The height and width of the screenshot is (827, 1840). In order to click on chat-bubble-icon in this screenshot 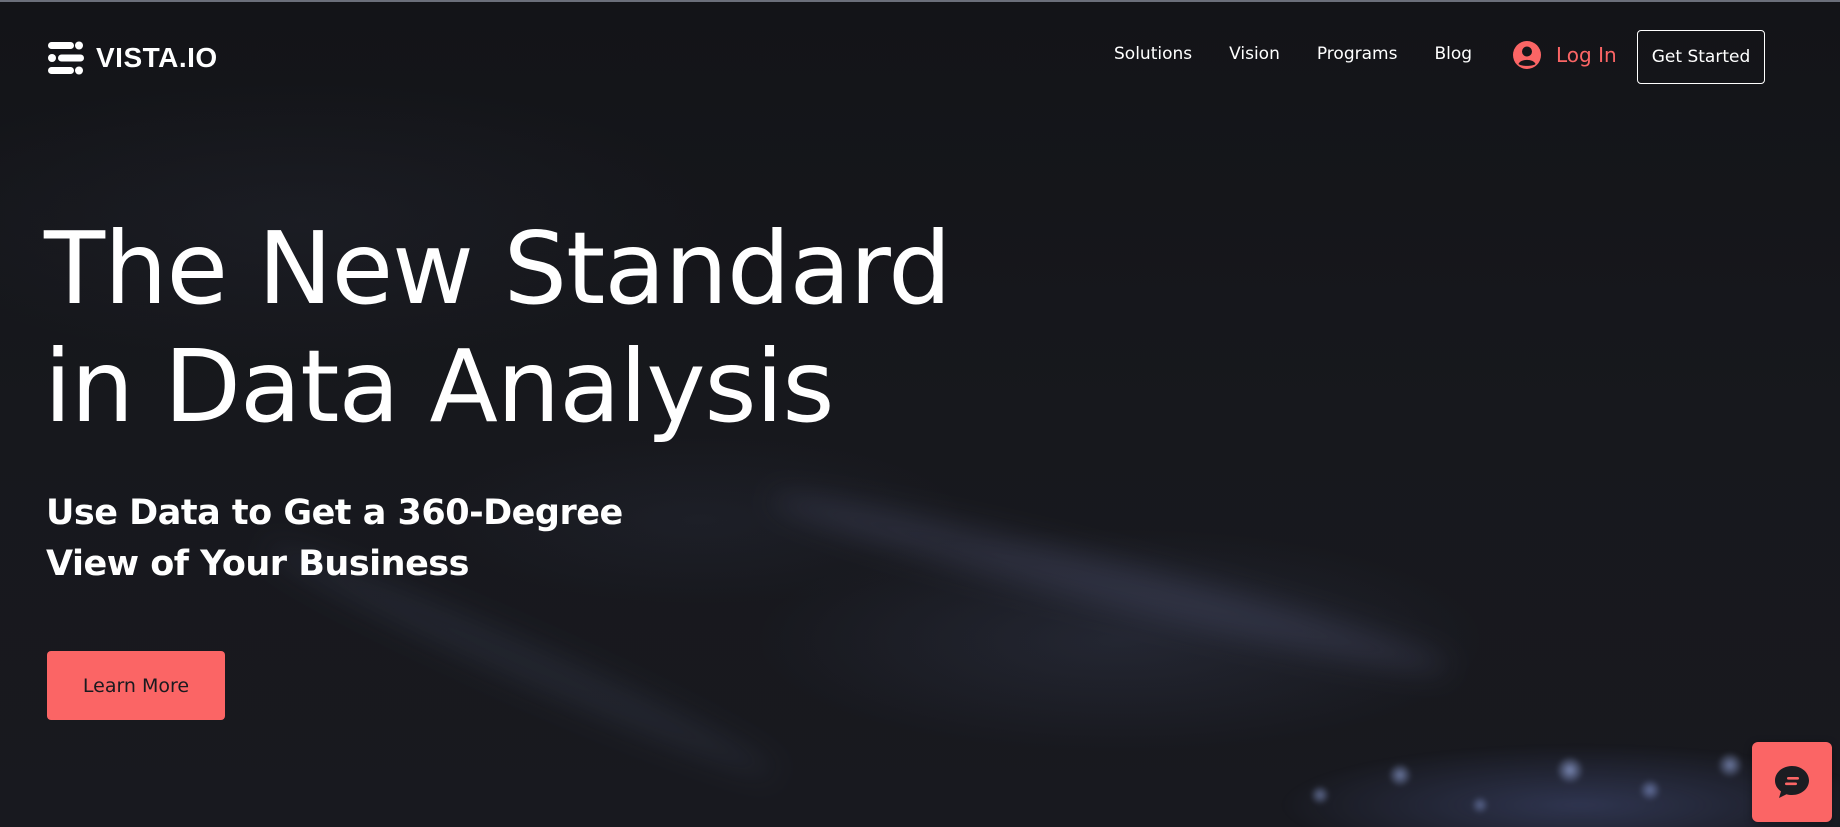, I will do `click(1792, 782)`.